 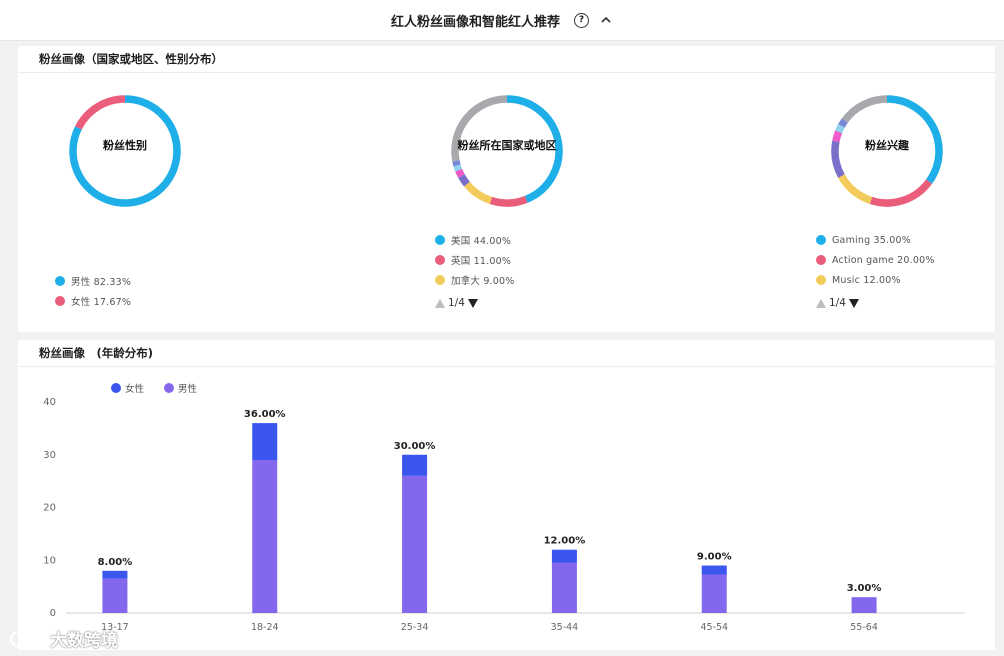 What do you see at coordinates (188, 389) in the screenshot?
I see `legend-label: 男性` at bounding box center [188, 389].